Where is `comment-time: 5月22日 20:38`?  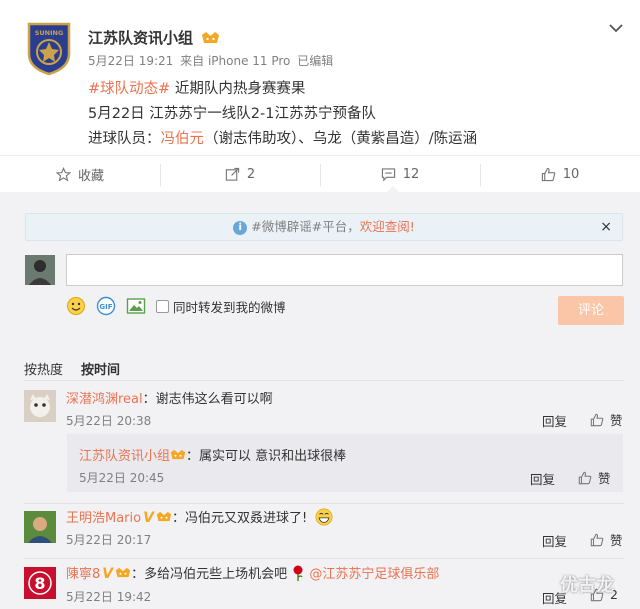 comment-time: 5月22日 20:38 is located at coordinates (109, 421).